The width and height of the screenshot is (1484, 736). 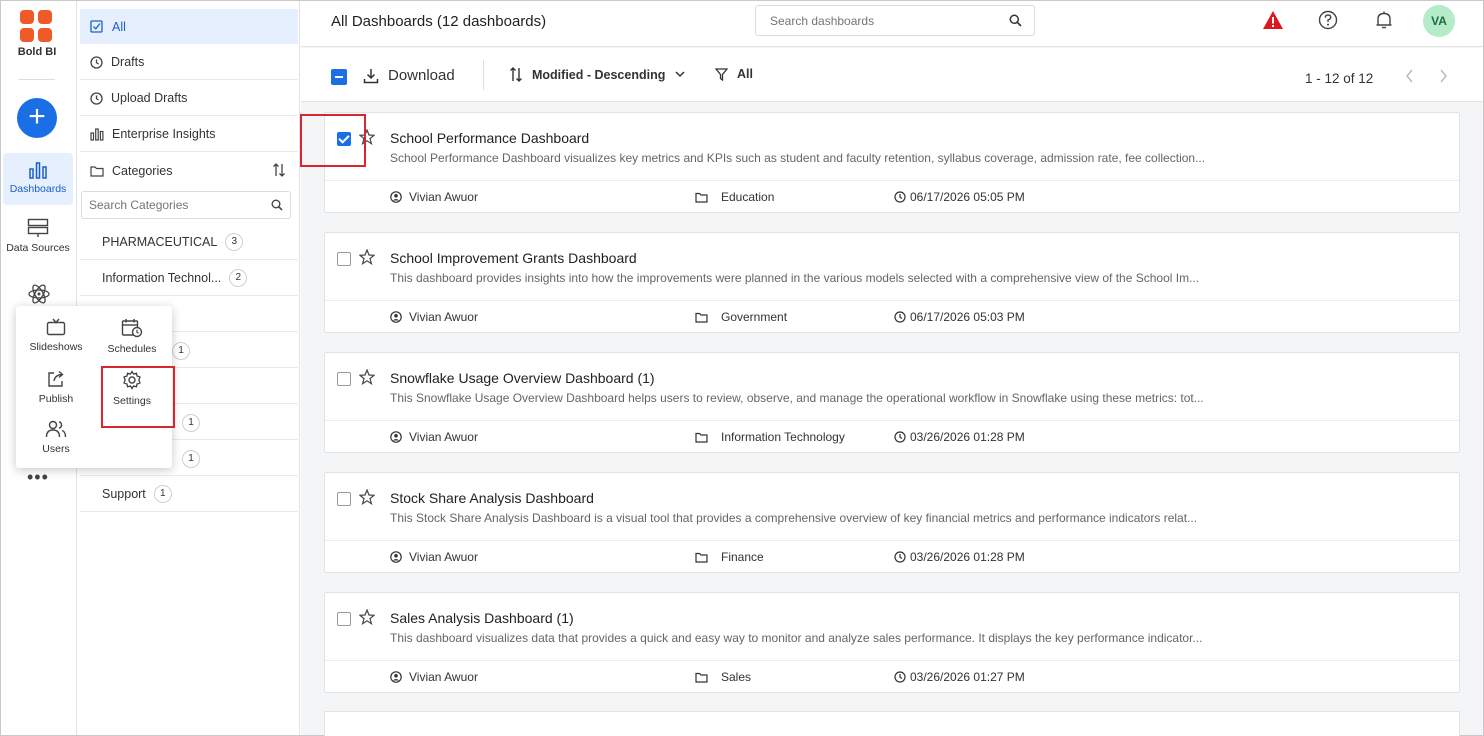 What do you see at coordinates (967, 677) in the screenshot?
I see `modified-date: 03/26/2026 01:27 PM` at bounding box center [967, 677].